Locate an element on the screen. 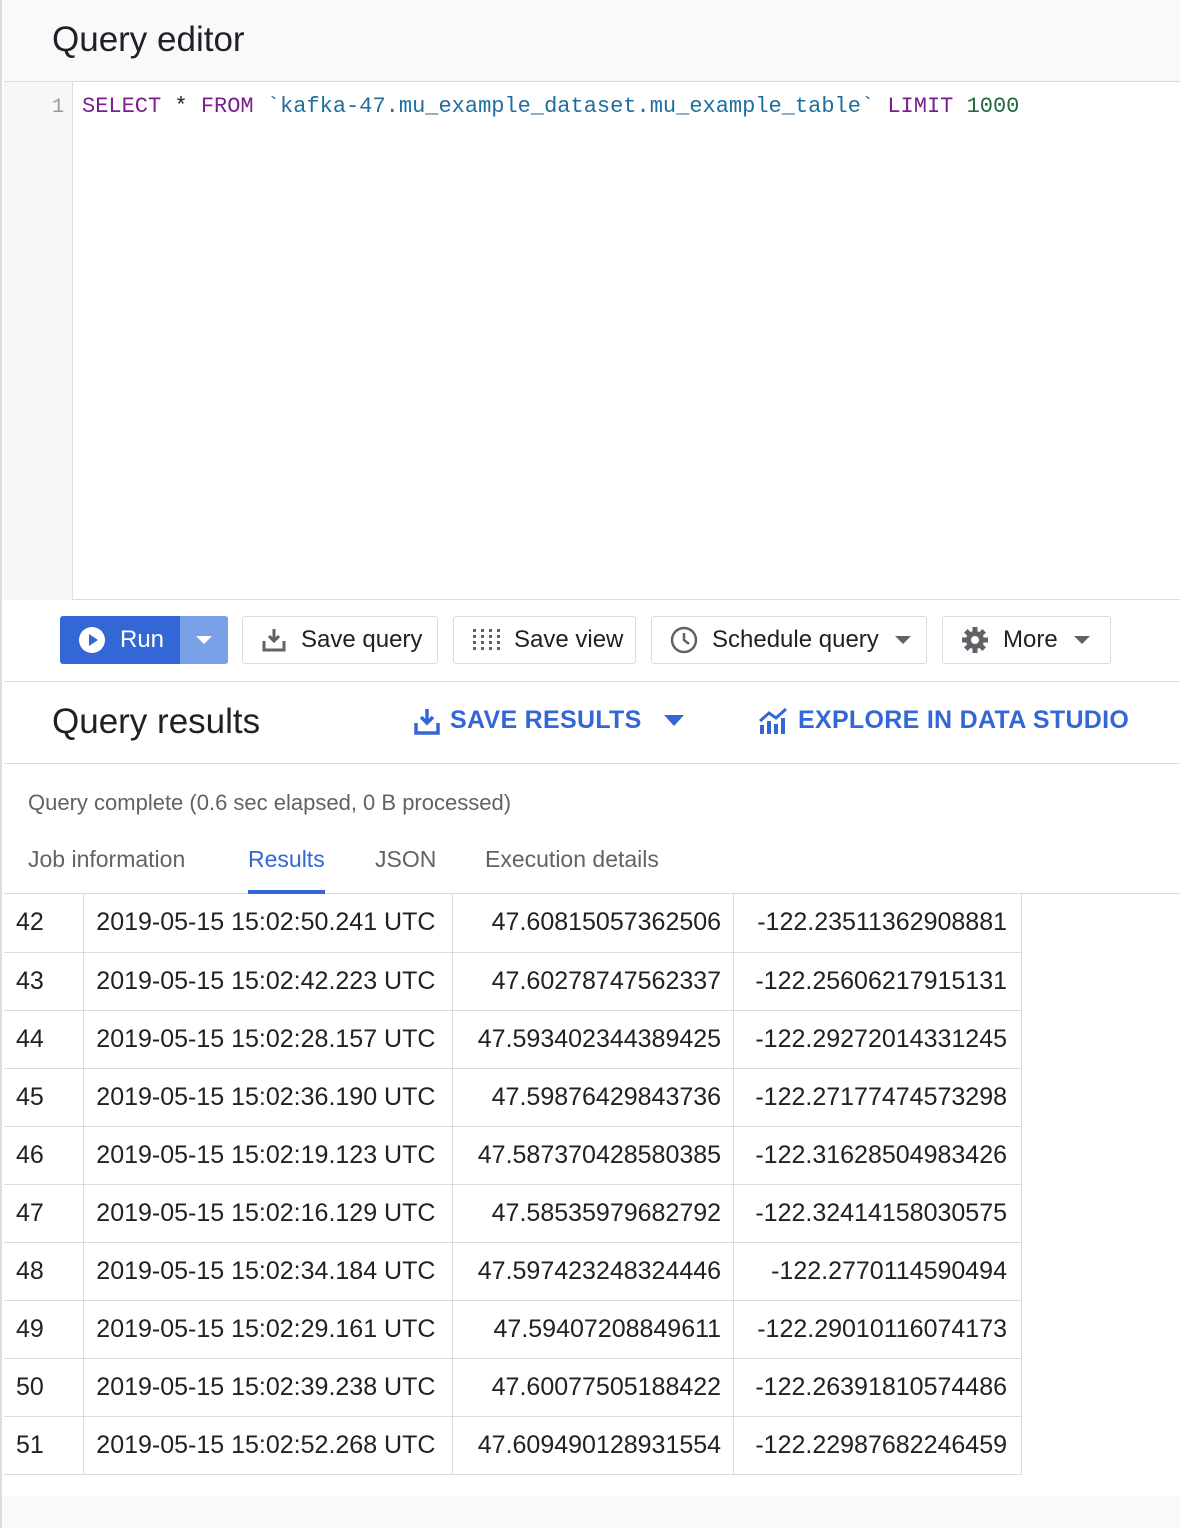 The image size is (1180, 1528). row-number-cell: 49 is located at coordinates (44, 1329).